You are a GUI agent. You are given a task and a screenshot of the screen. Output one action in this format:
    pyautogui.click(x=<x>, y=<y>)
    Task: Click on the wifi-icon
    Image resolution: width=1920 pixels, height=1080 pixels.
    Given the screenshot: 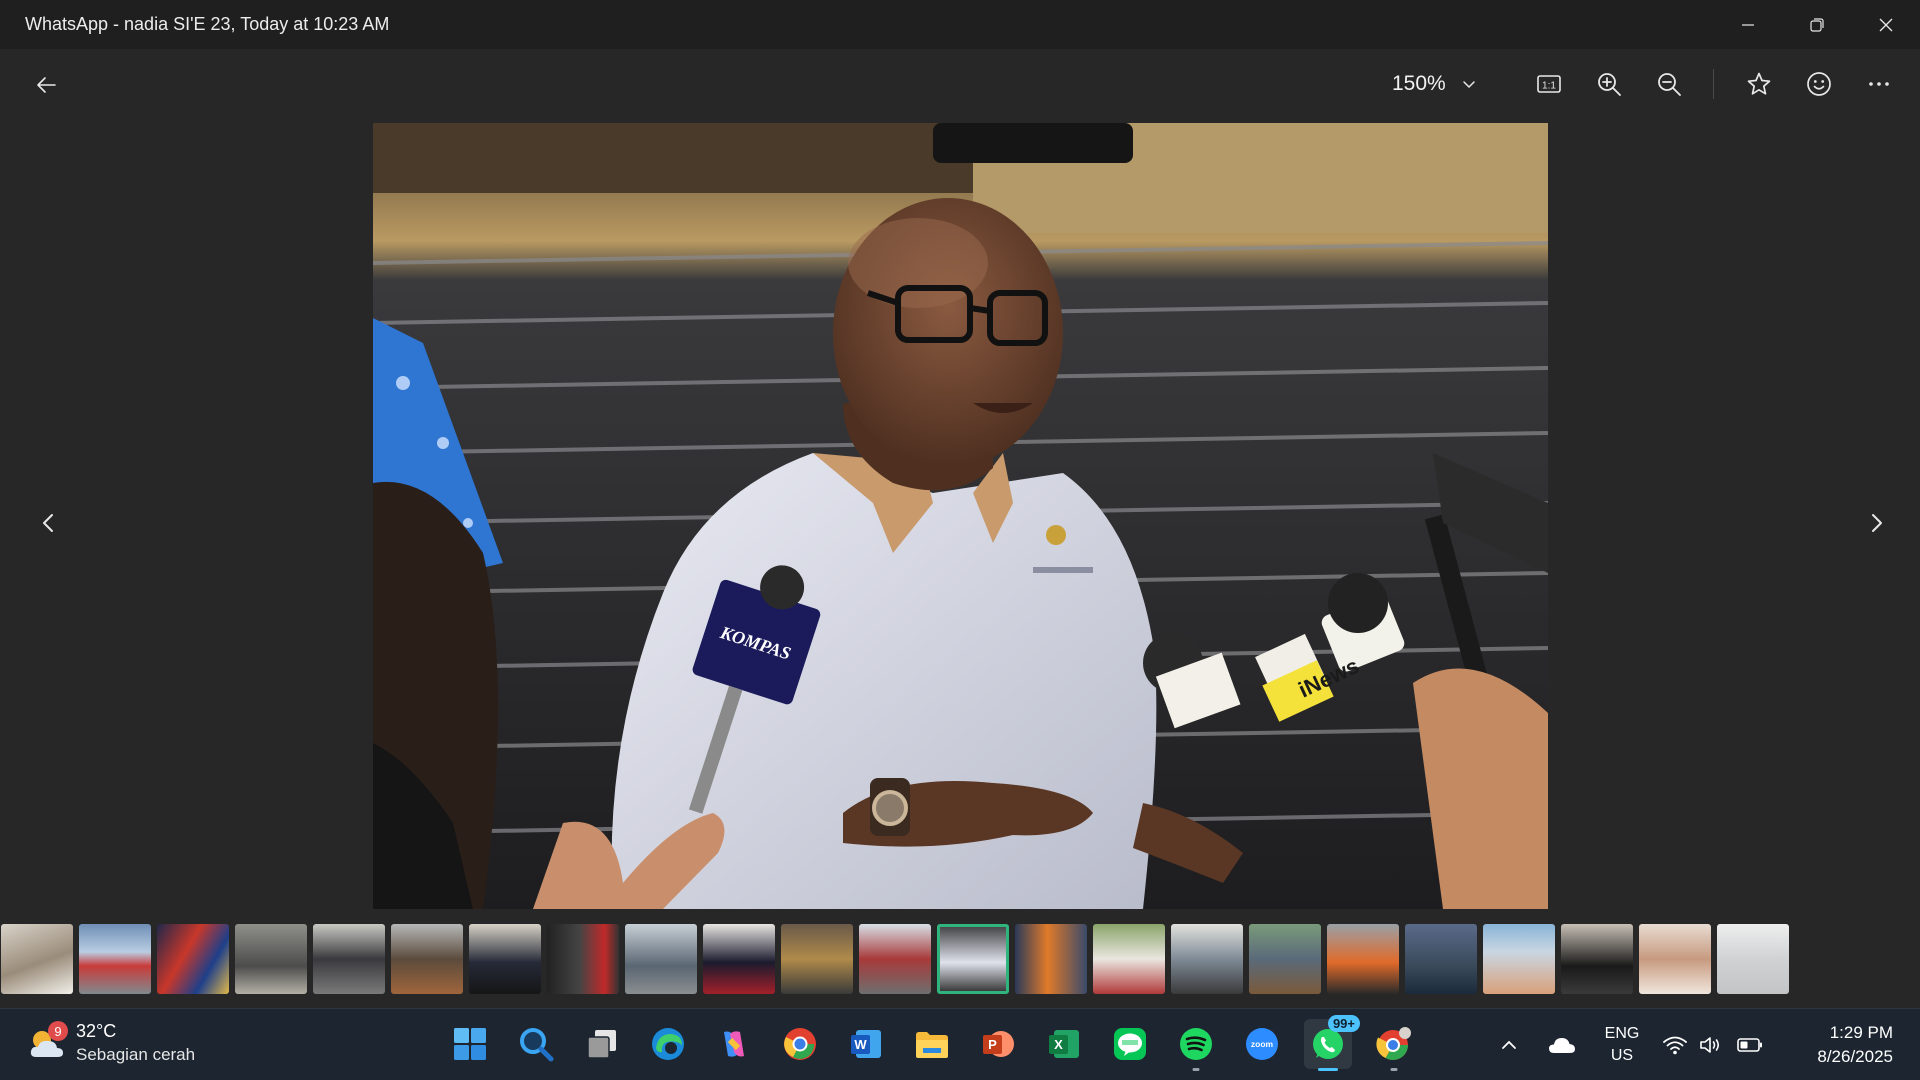 What is the action you would take?
    pyautogui.click(x=1675, y=1045)
    